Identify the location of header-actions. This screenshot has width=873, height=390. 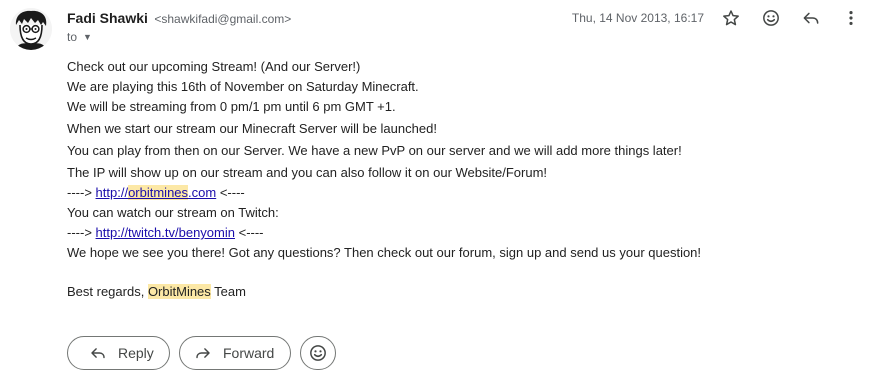
(791, 18).